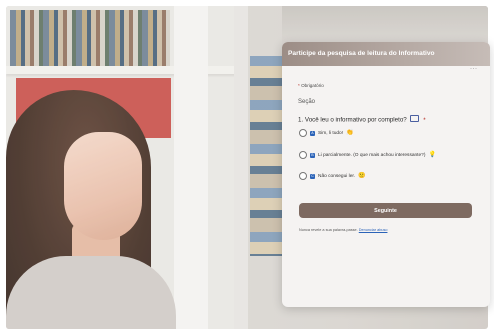  I want to click on option-index-badge: A, so click(312, 133).